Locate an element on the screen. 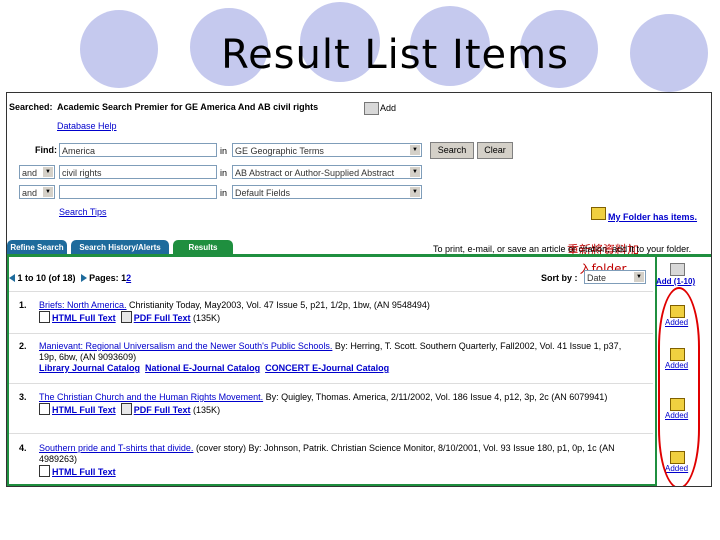 The height and width of the screenshot is (540, 720). library-catalog-link: Library Journal Catalog is located at coordinates (89, 368).